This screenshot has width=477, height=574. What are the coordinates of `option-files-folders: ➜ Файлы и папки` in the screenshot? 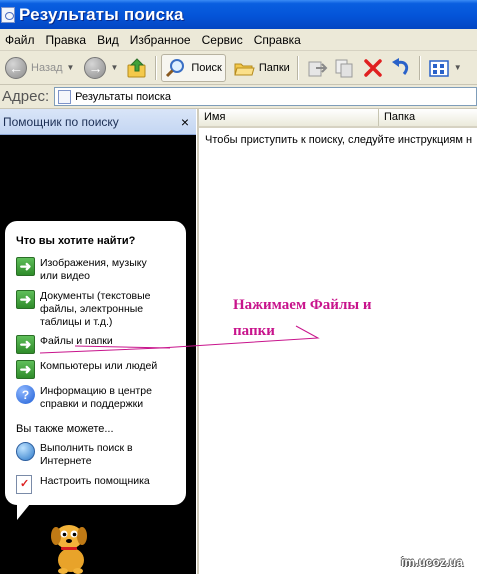 It's located at (89, 344).